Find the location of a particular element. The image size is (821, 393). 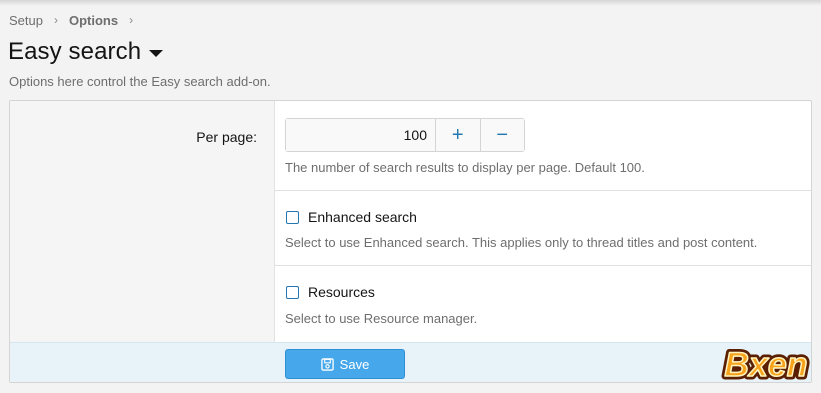

enhanced-search-label: Enhanced search is located at coordinates (362, 217).